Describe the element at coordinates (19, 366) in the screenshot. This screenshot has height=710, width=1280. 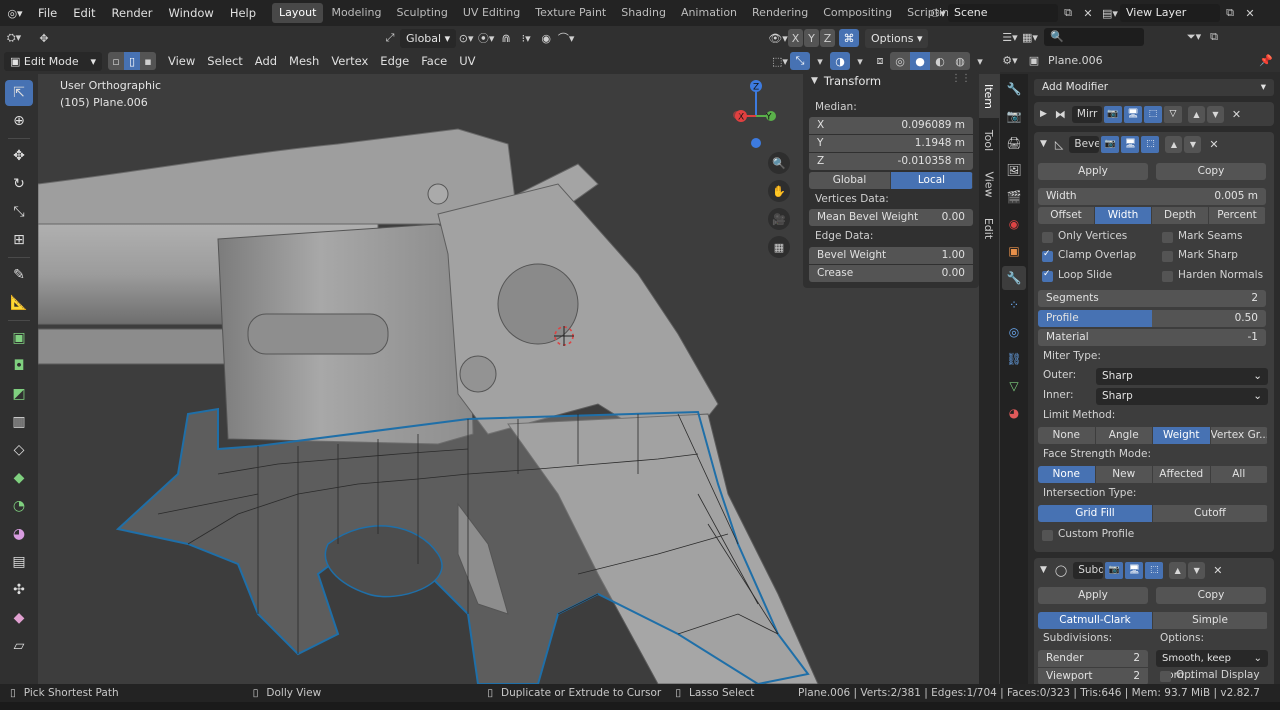
I see `inset-tool-icon: ◘` at that location.